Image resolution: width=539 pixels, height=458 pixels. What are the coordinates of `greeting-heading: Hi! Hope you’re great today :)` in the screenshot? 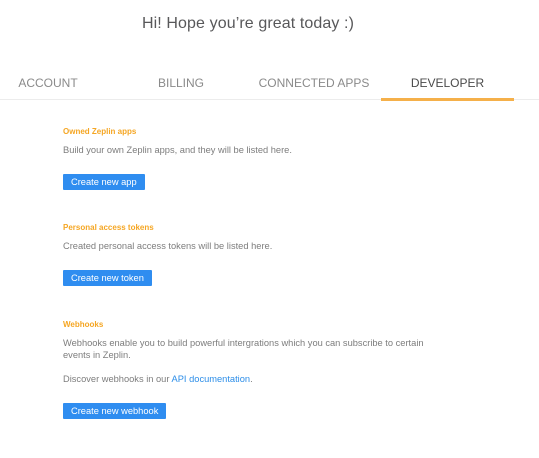 It's located at (248, 23).